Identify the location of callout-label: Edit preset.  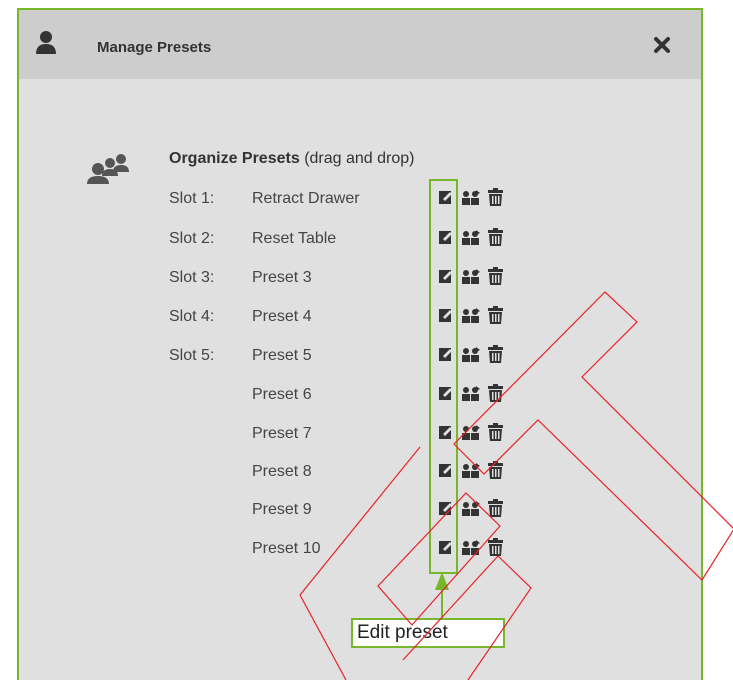
(402, 632).